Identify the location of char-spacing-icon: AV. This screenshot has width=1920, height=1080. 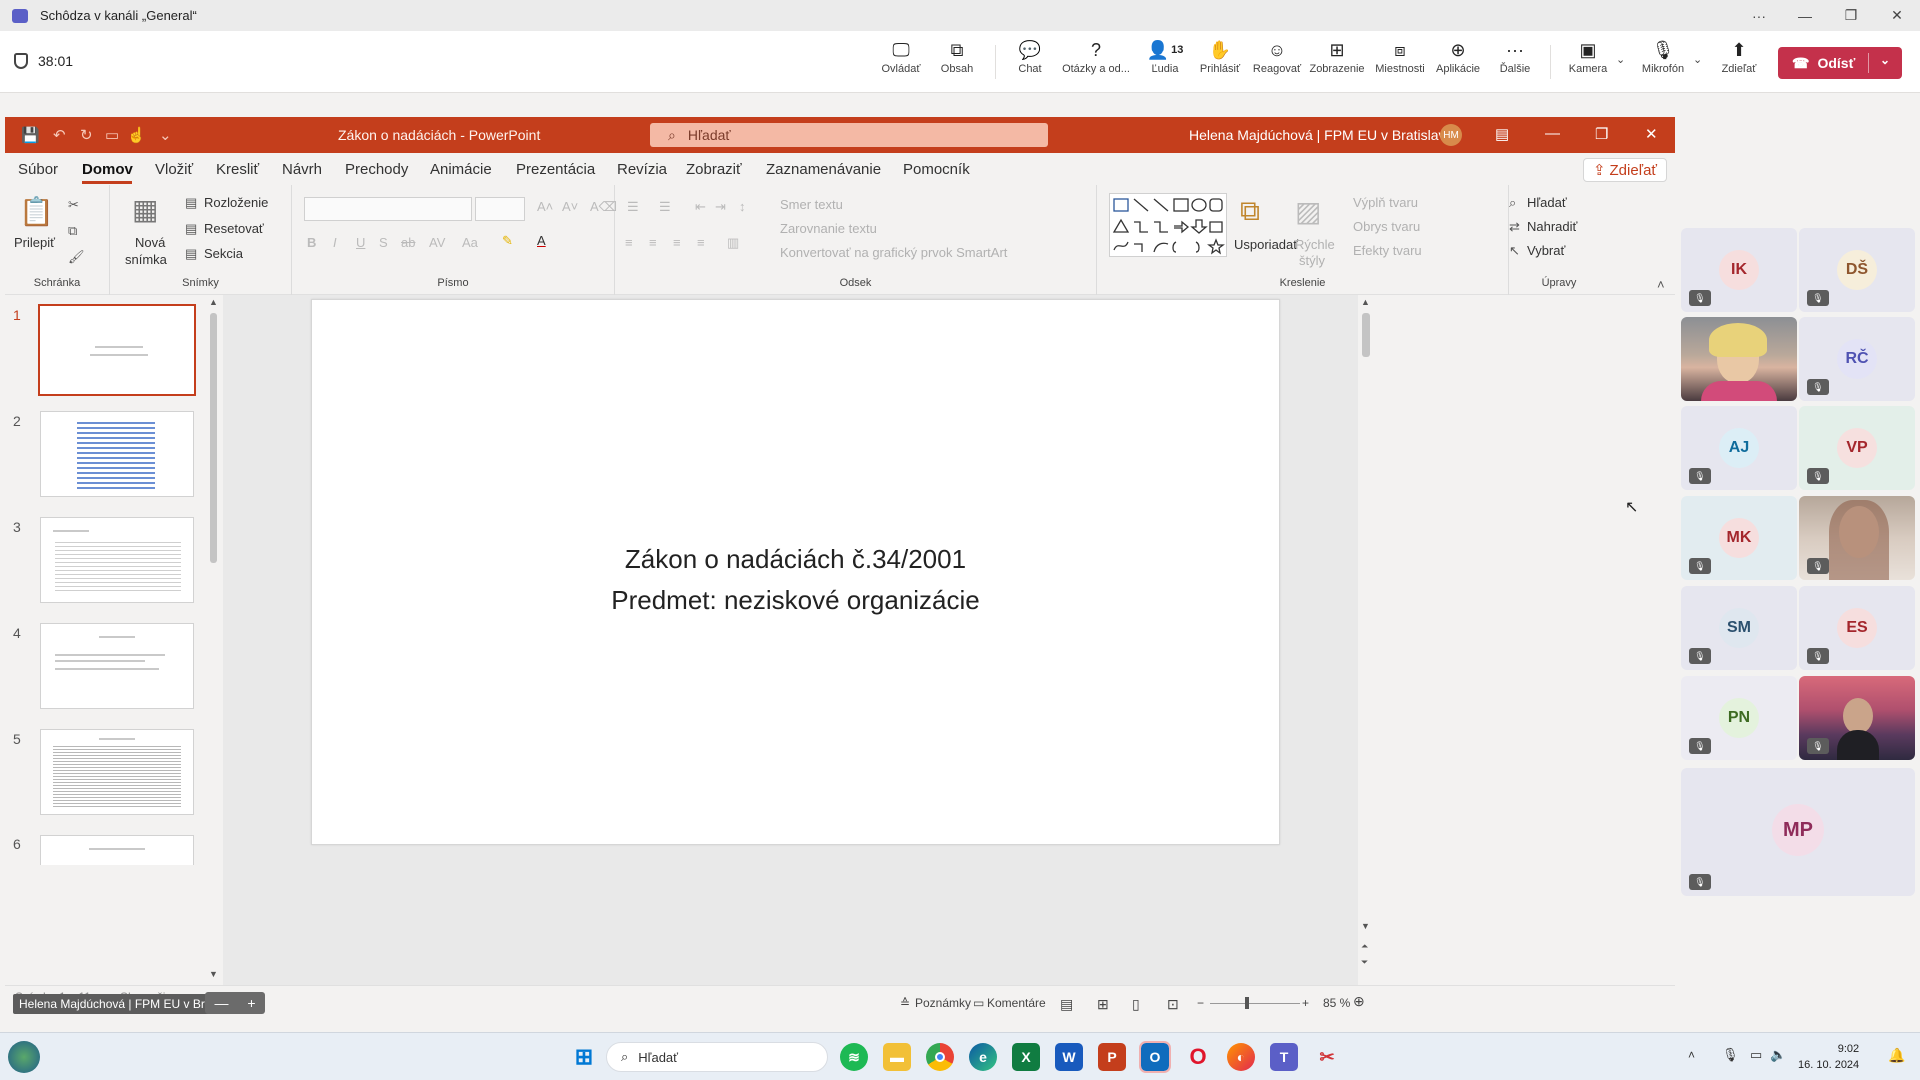
(437, 242).